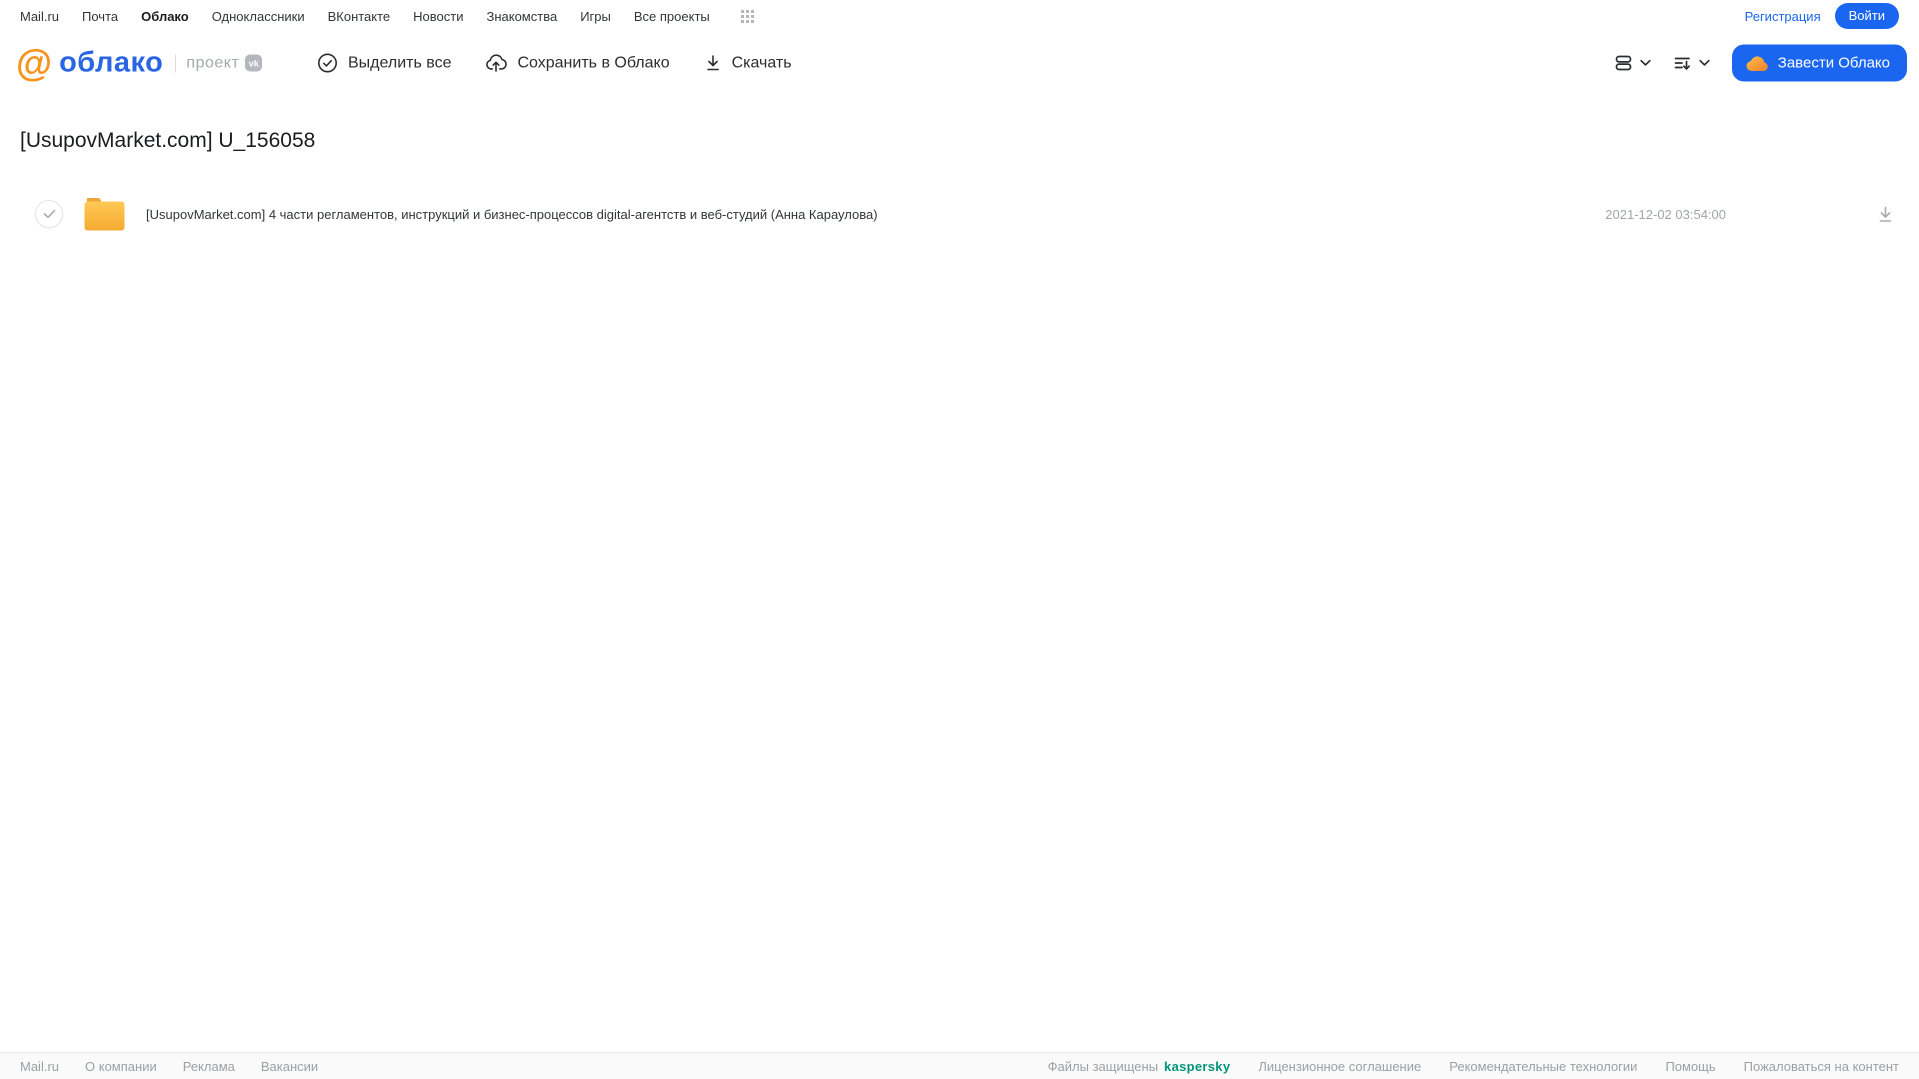 This screenshot has height=1079, width=1919. What do you see at coordinates (1783, 16) in the screenshot?
I see `registration-link: Регистрация` at bounding box center [1783, 16].